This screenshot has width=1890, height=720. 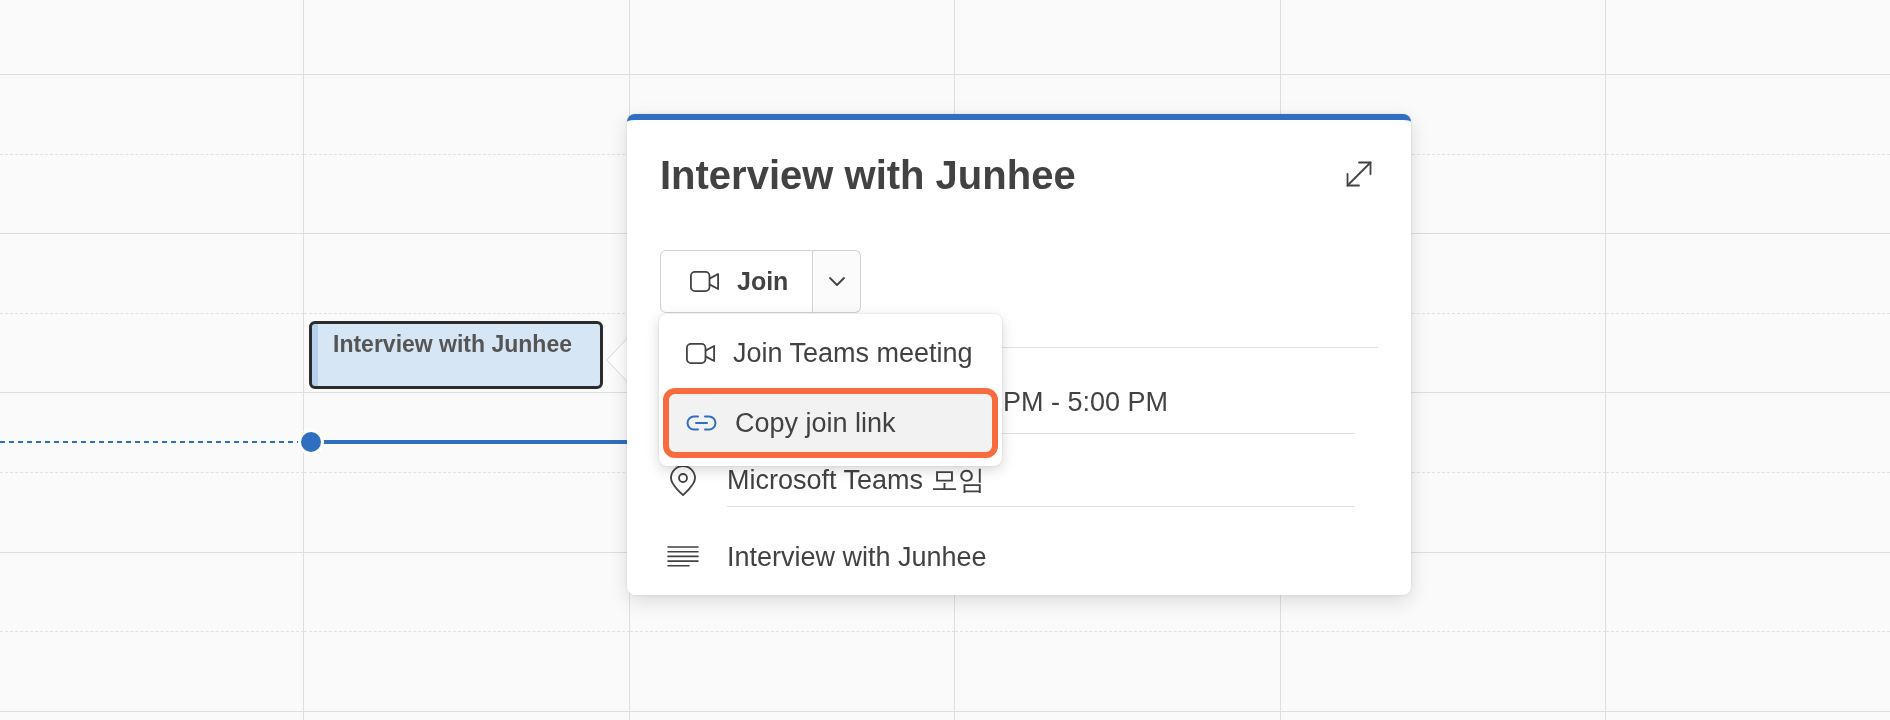 What do you see at coordinates (1086, 402) in the screenshot?
I see `event-time: PM - 5:00 PM` at bounding box center [1086, 402].